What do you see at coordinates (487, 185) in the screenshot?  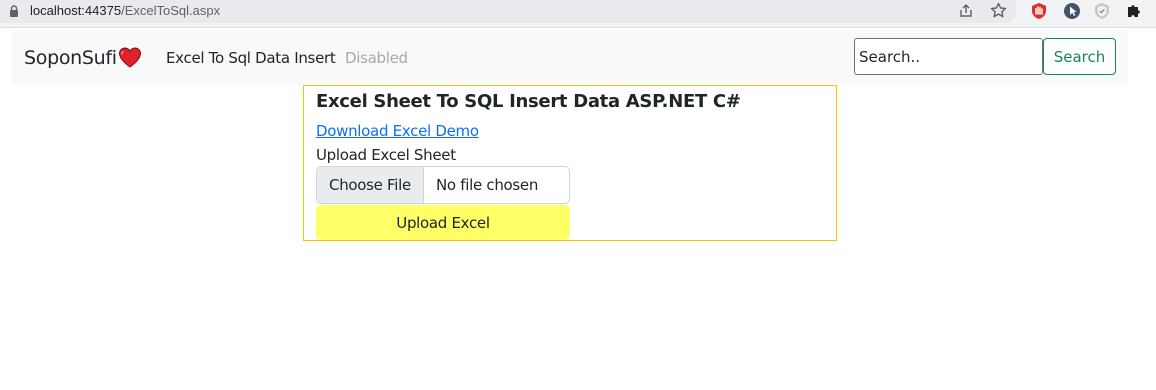 I see `file-status: No file chosen` at bounding box center [487, 185].